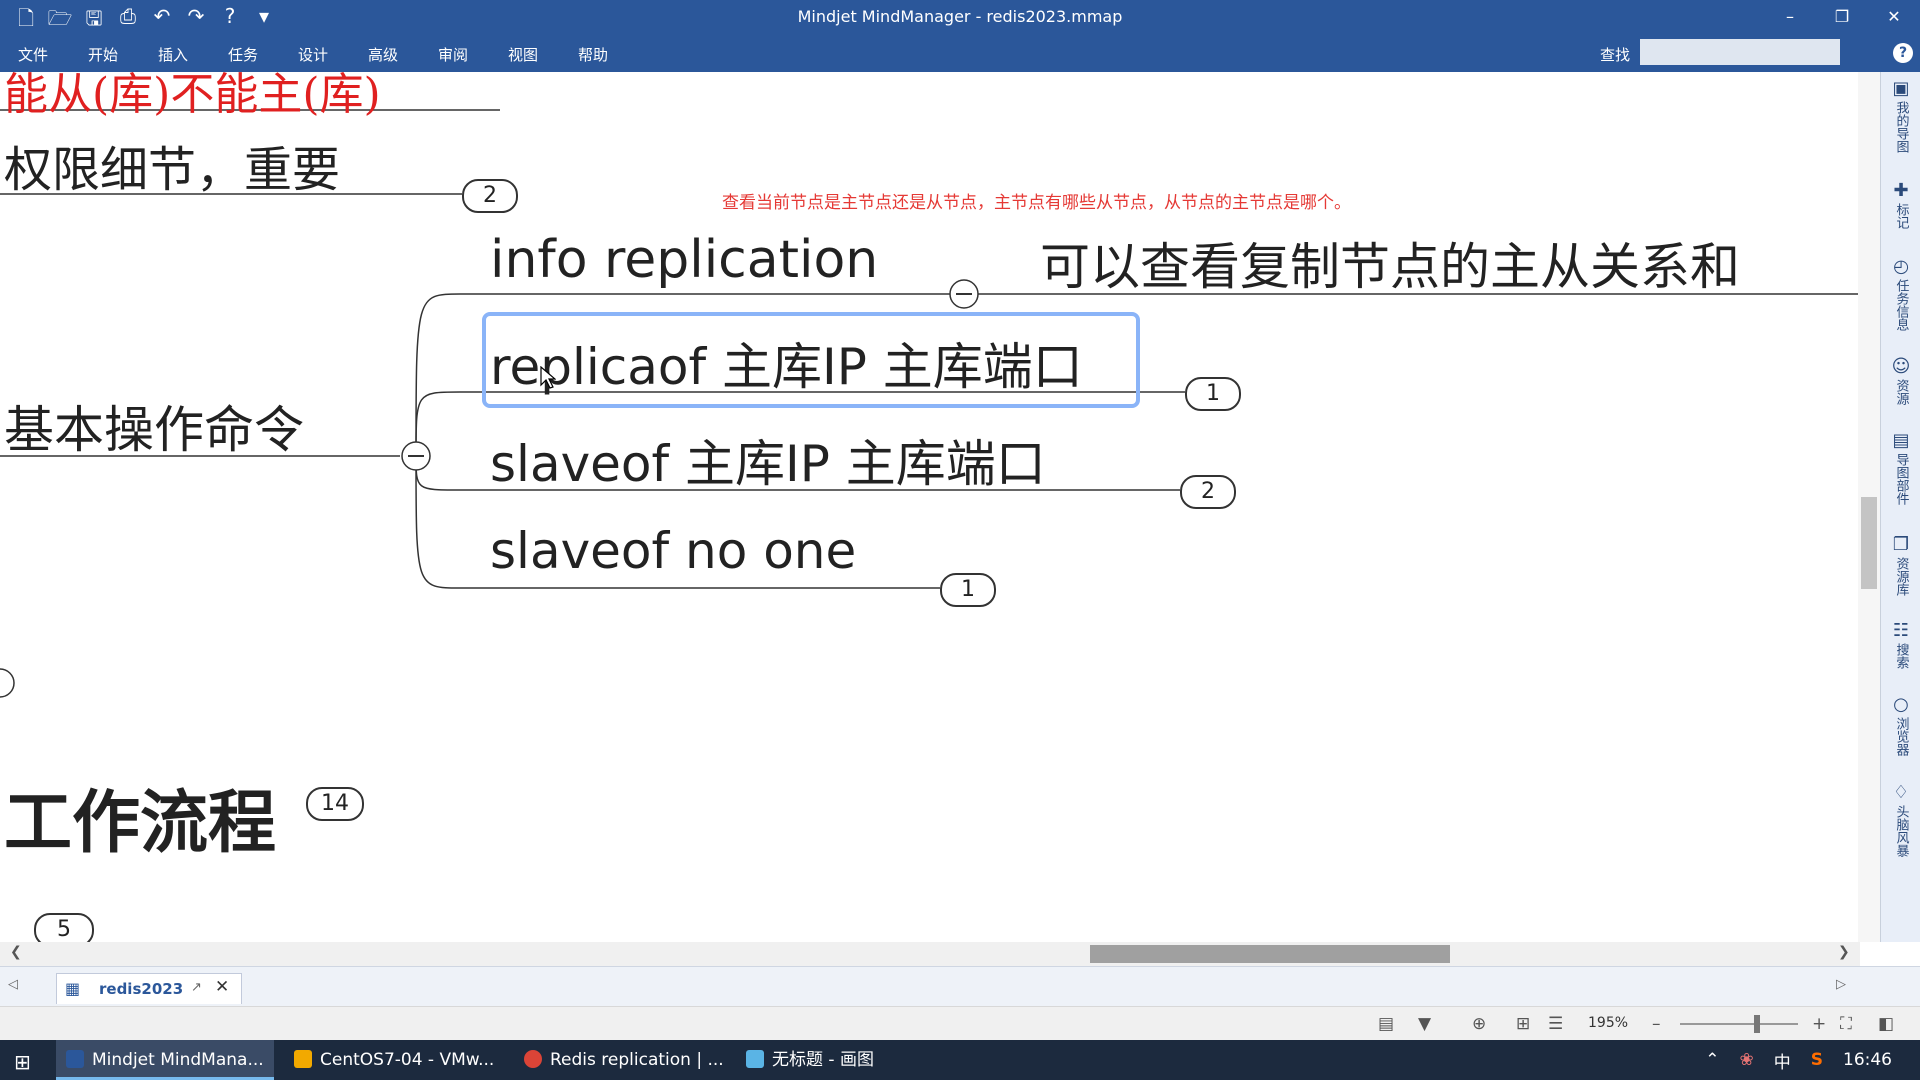 Image resolution: width=1920 pixels, height=1080 pixels. I want to click on fit-map-icon: ⛶, so click(1846, 1024).